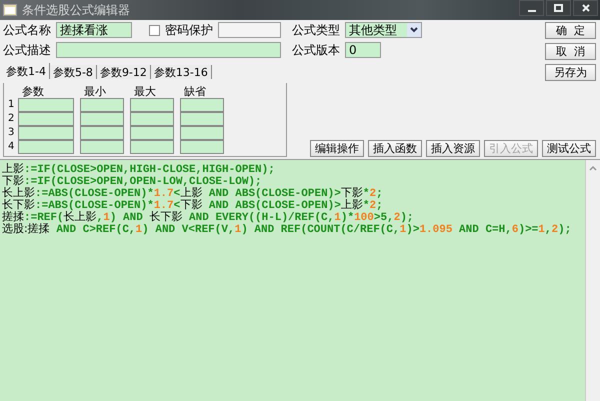 Image resolution: width=600 pixels, height=401 pixels. What do you see at coordinates (145, 91) in the screenshot?
I see `column-header: 最大` at bounding box center [145, 91].